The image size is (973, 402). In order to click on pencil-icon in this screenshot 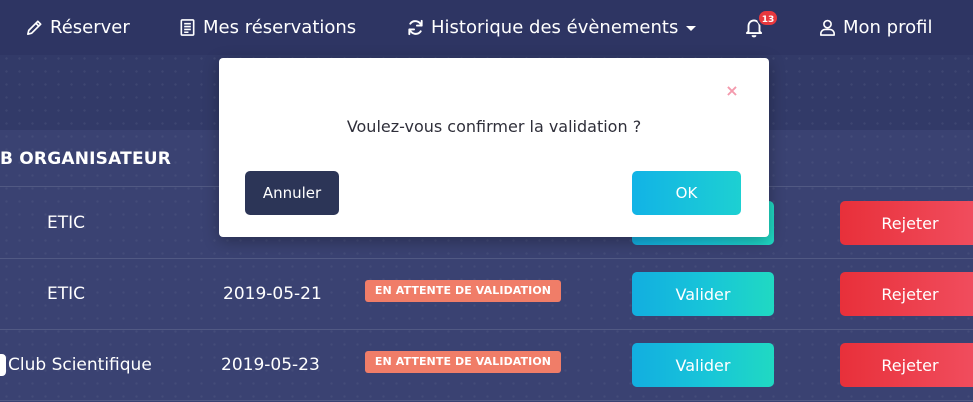, I will do `click(34, 27)`.